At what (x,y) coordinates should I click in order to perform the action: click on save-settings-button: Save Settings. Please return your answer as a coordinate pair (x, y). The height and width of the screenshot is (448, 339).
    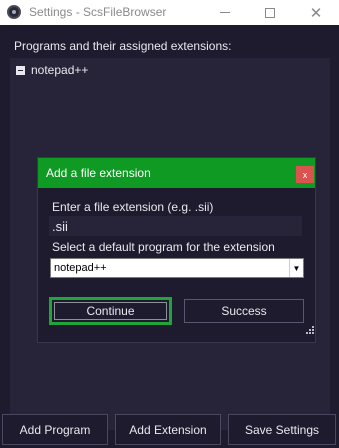
    Looking at the image, I should click on (282, 429).